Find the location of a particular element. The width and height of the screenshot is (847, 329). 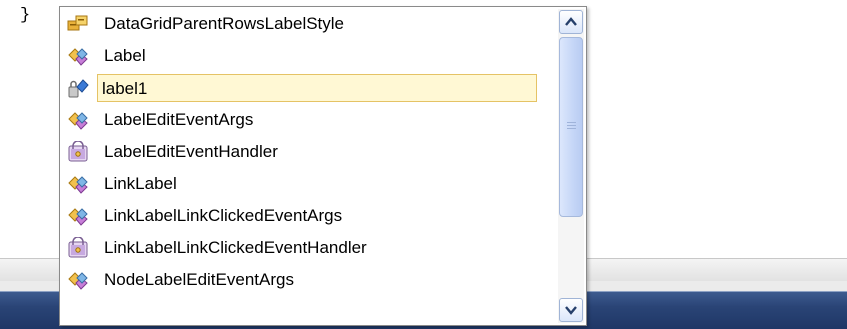

list-item-selected: label1 is located at coordinates (308, 88).